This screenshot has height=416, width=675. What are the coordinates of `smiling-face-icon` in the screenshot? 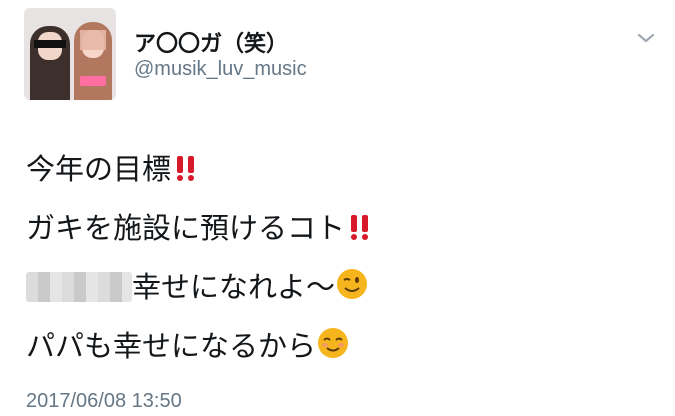 It's located at (333, 343).